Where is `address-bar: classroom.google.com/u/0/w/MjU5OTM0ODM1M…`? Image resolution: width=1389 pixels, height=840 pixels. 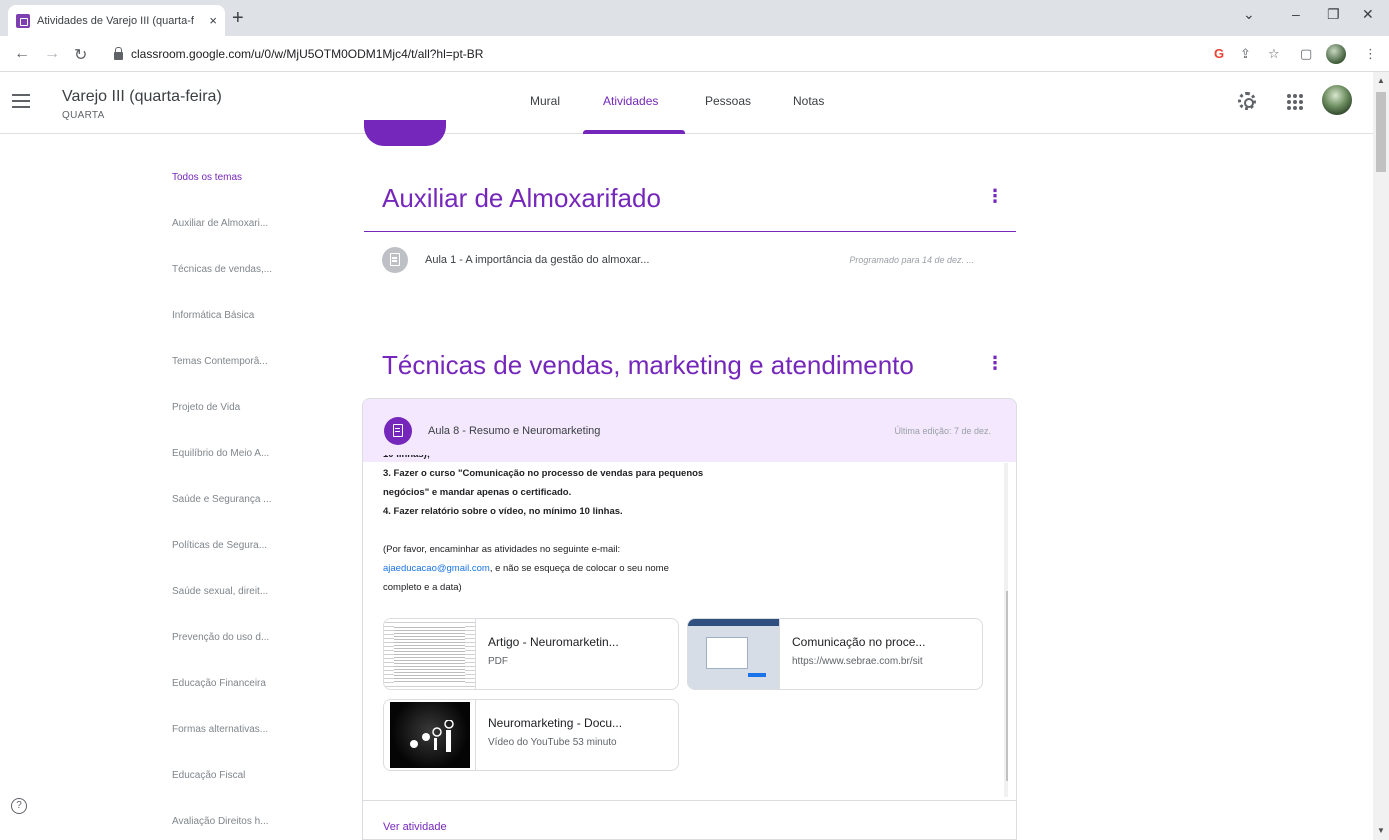 address-bar: classroom.google.com/u/0/w/MjU5OTM0ODM1M… is located at coordinates (604, 54).